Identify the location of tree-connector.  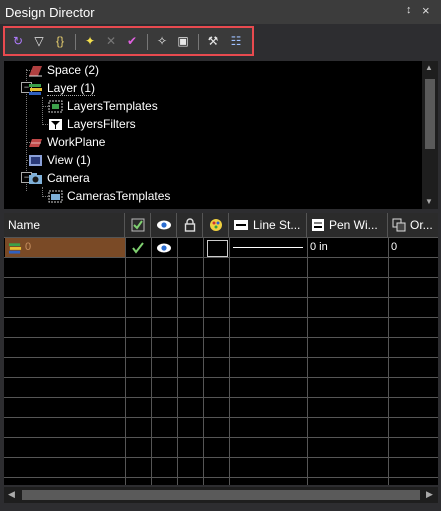
(42, 111).